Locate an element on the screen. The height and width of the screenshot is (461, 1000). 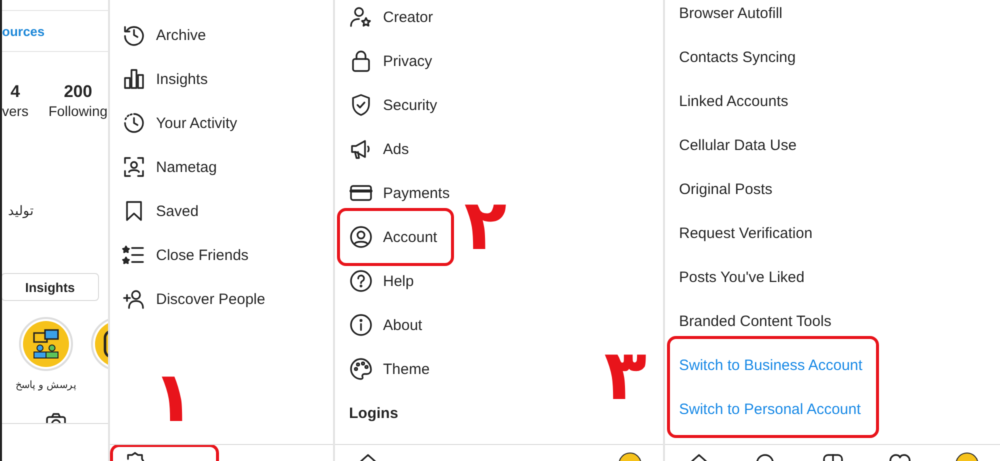
stat-label: vers is located at coordinates (15, 111).